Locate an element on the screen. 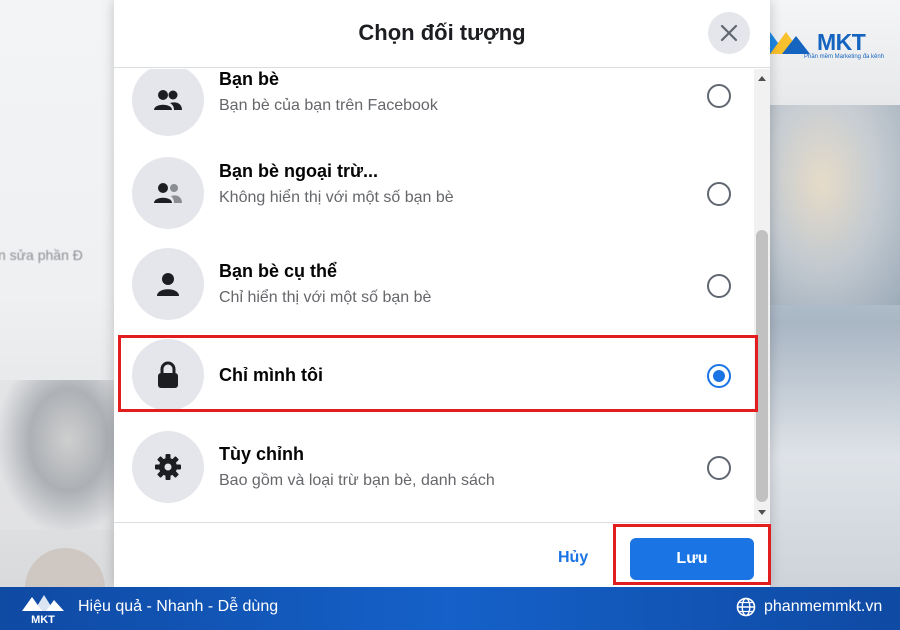 The image size is (900, 630). friends-icon-circle is located at coordinates (168, 102).